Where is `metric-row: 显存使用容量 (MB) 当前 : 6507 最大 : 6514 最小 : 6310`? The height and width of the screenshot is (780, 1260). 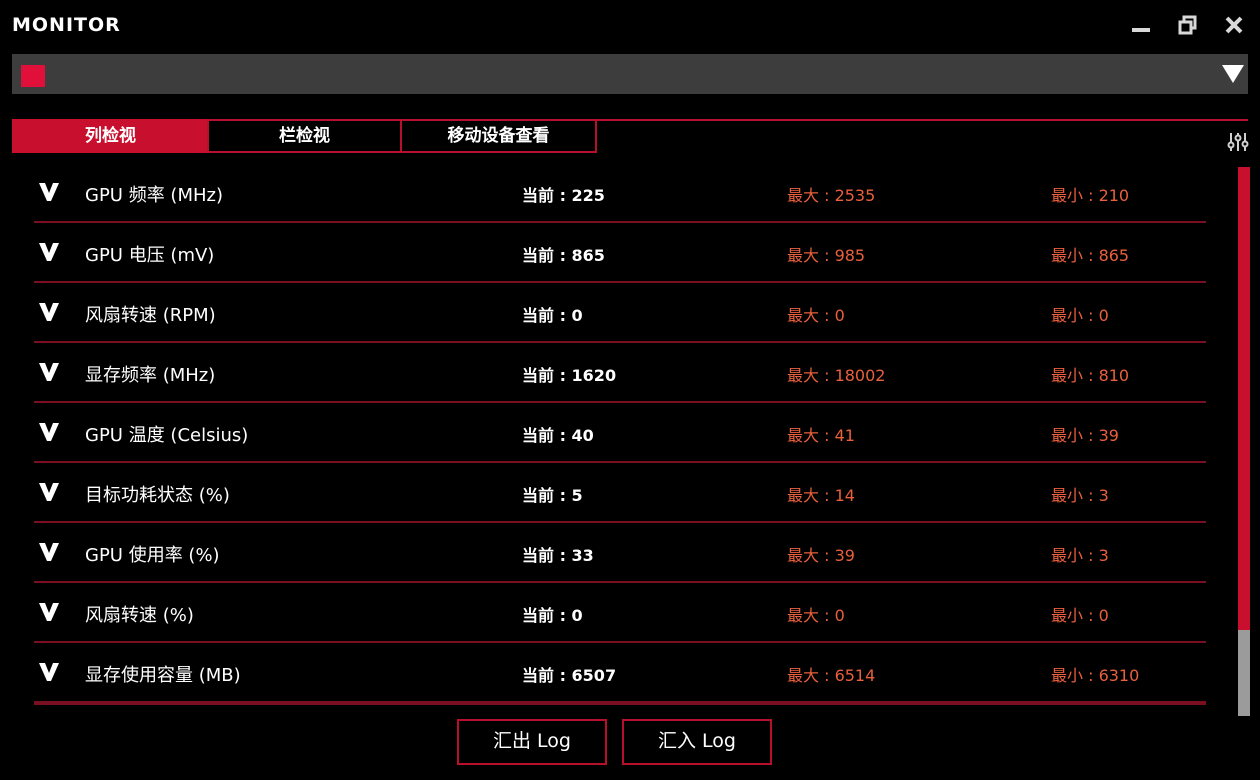 metric-row: 显存使用容量 (MB) 当前 : 6507 最大 : 6514 最小 : 6310 is located at coordinates (620, 673).